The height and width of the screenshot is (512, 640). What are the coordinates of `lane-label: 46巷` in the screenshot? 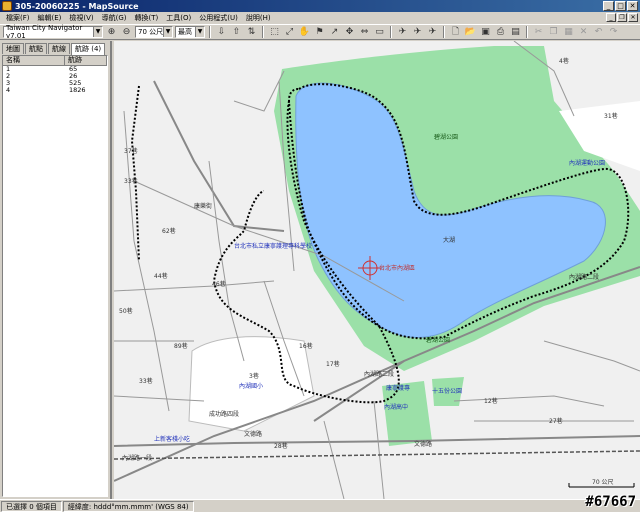 It's located at (219, 284).